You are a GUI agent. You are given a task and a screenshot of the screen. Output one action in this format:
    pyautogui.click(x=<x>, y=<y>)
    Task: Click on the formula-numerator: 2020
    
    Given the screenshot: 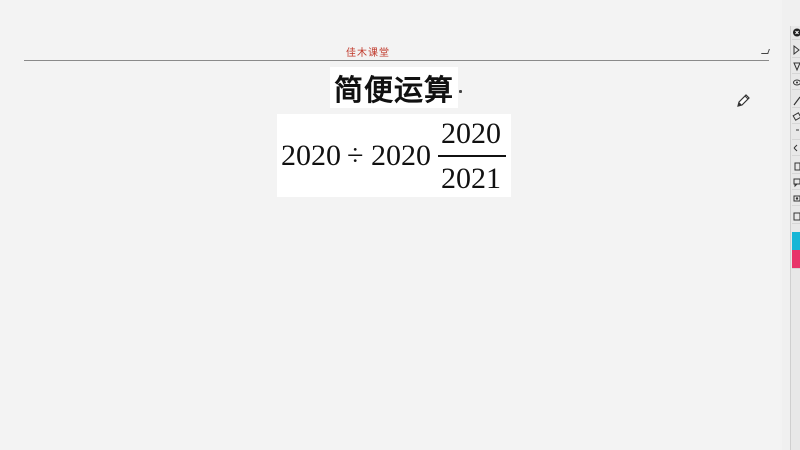 What is the action you would take?
    pyautogui.click(x=471, y=133)
    